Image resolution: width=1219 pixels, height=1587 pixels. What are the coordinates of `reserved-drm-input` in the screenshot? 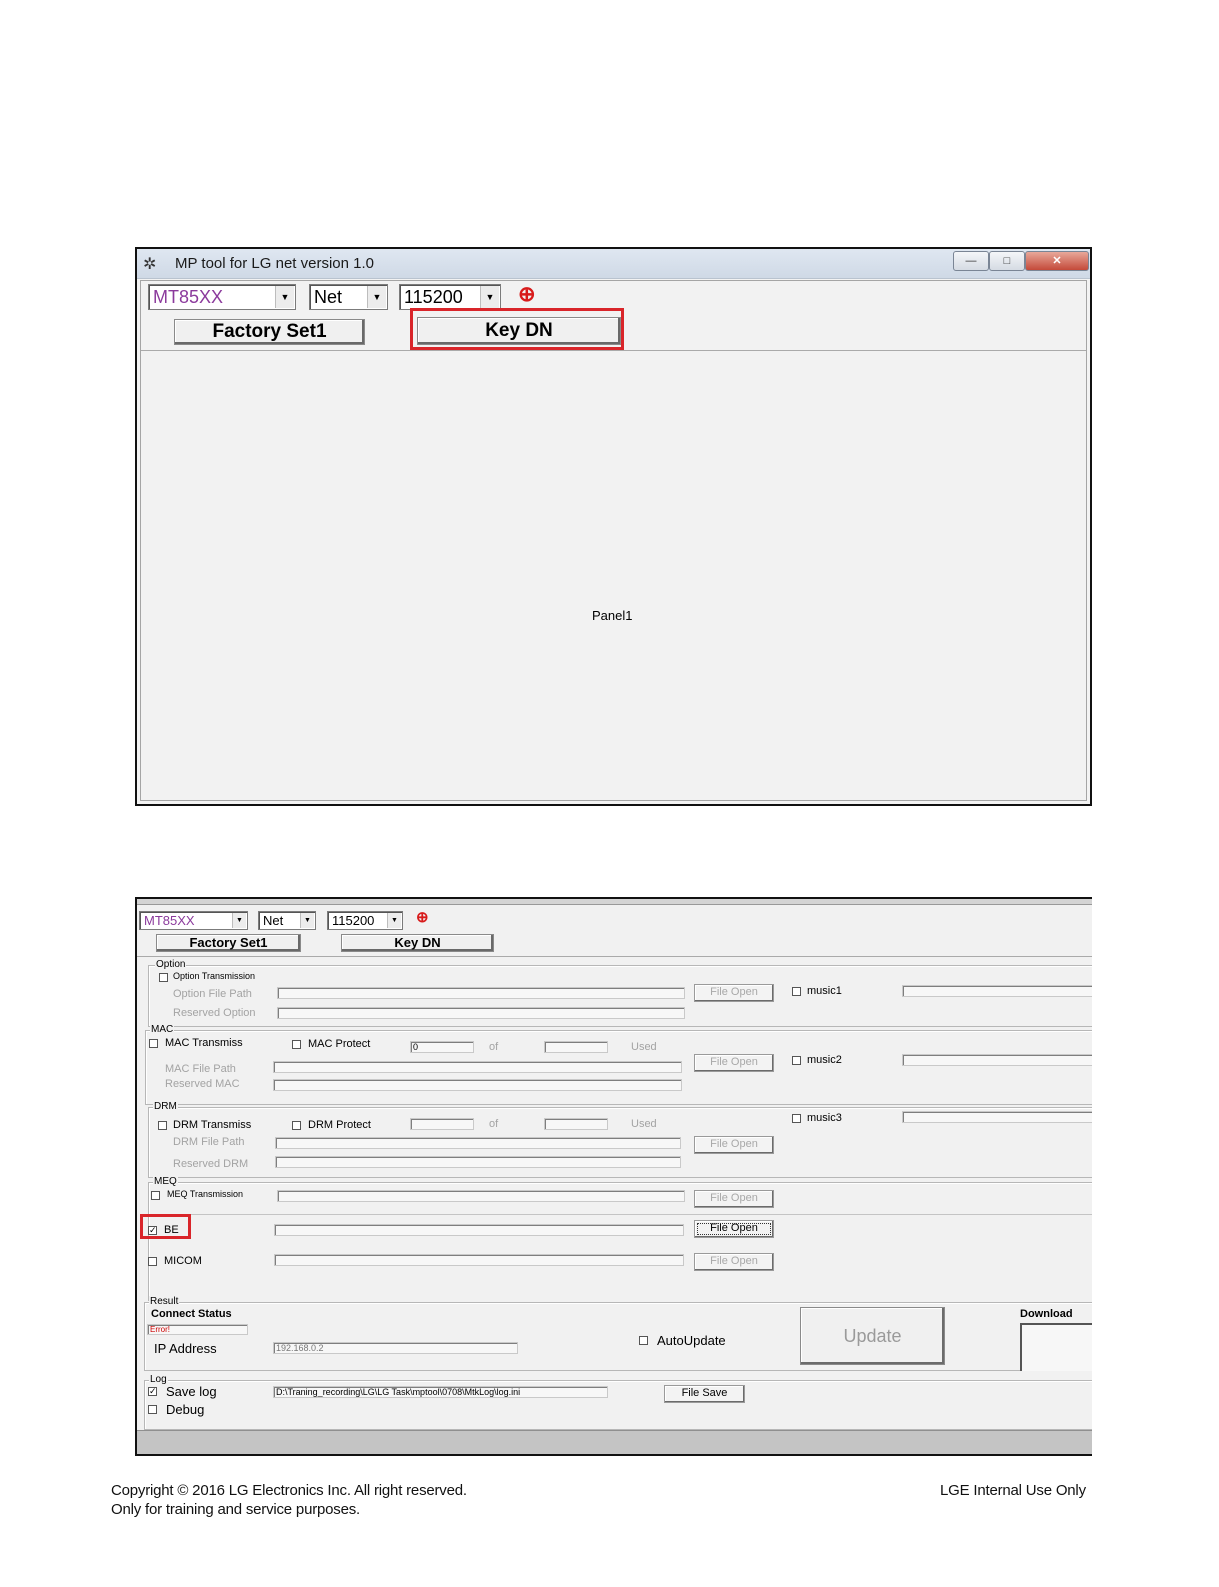 It's located at (478, 1162).